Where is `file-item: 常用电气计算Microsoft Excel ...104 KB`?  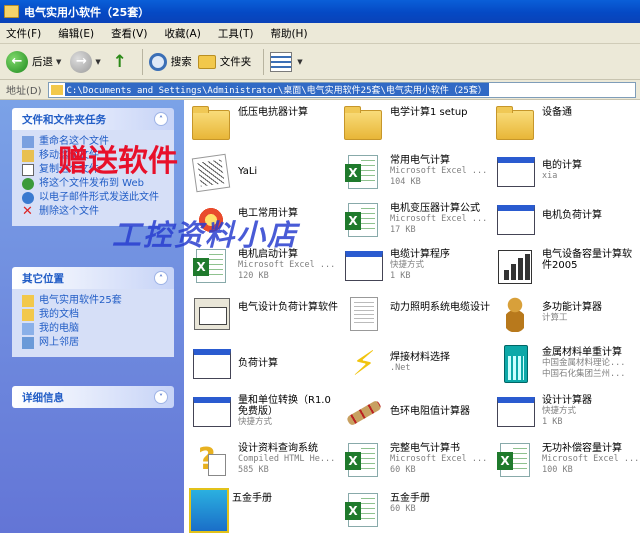
file-item: 常用电气计算Microsoft Excel ...104 KB is located at coordinates (417, 172).